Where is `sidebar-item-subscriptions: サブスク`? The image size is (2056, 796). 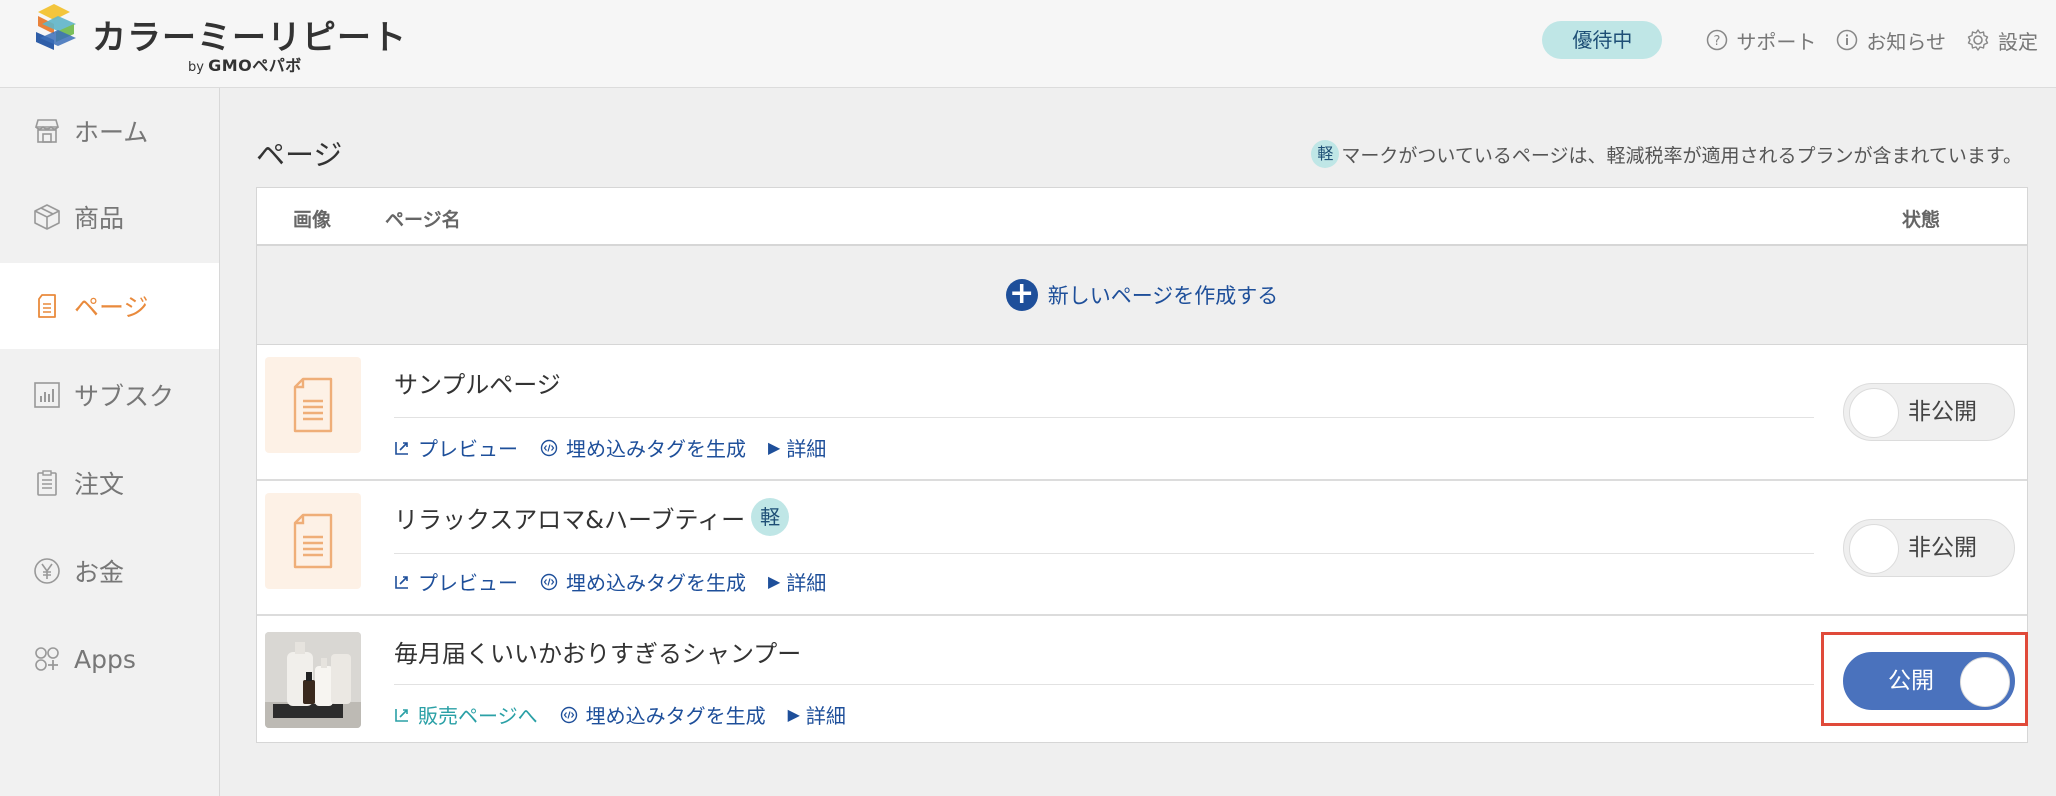 sidebar-item-subscriptions: サブスク is located at coordinates (109, 395).